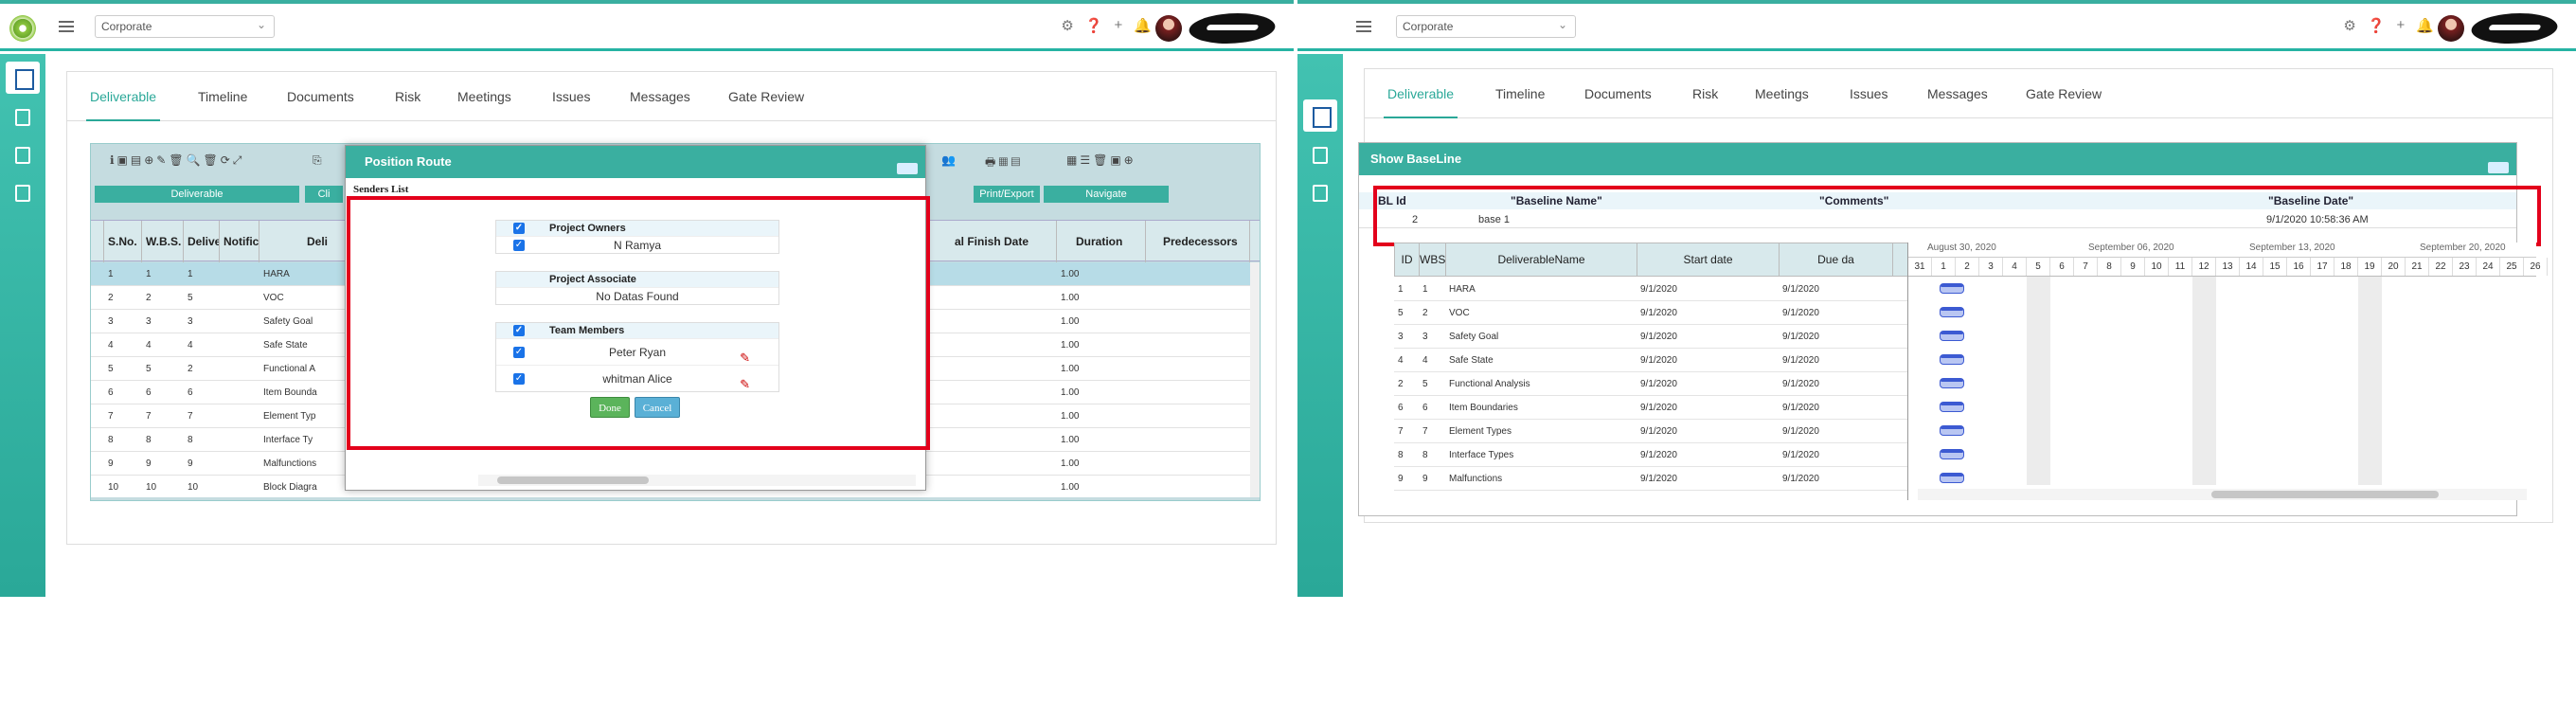 This screenshot has width=2576, height=701. Describe the element at coordinates (1541, 259) in the screenshot. I see `col-deliverable-name: DeliverableName` at that location.